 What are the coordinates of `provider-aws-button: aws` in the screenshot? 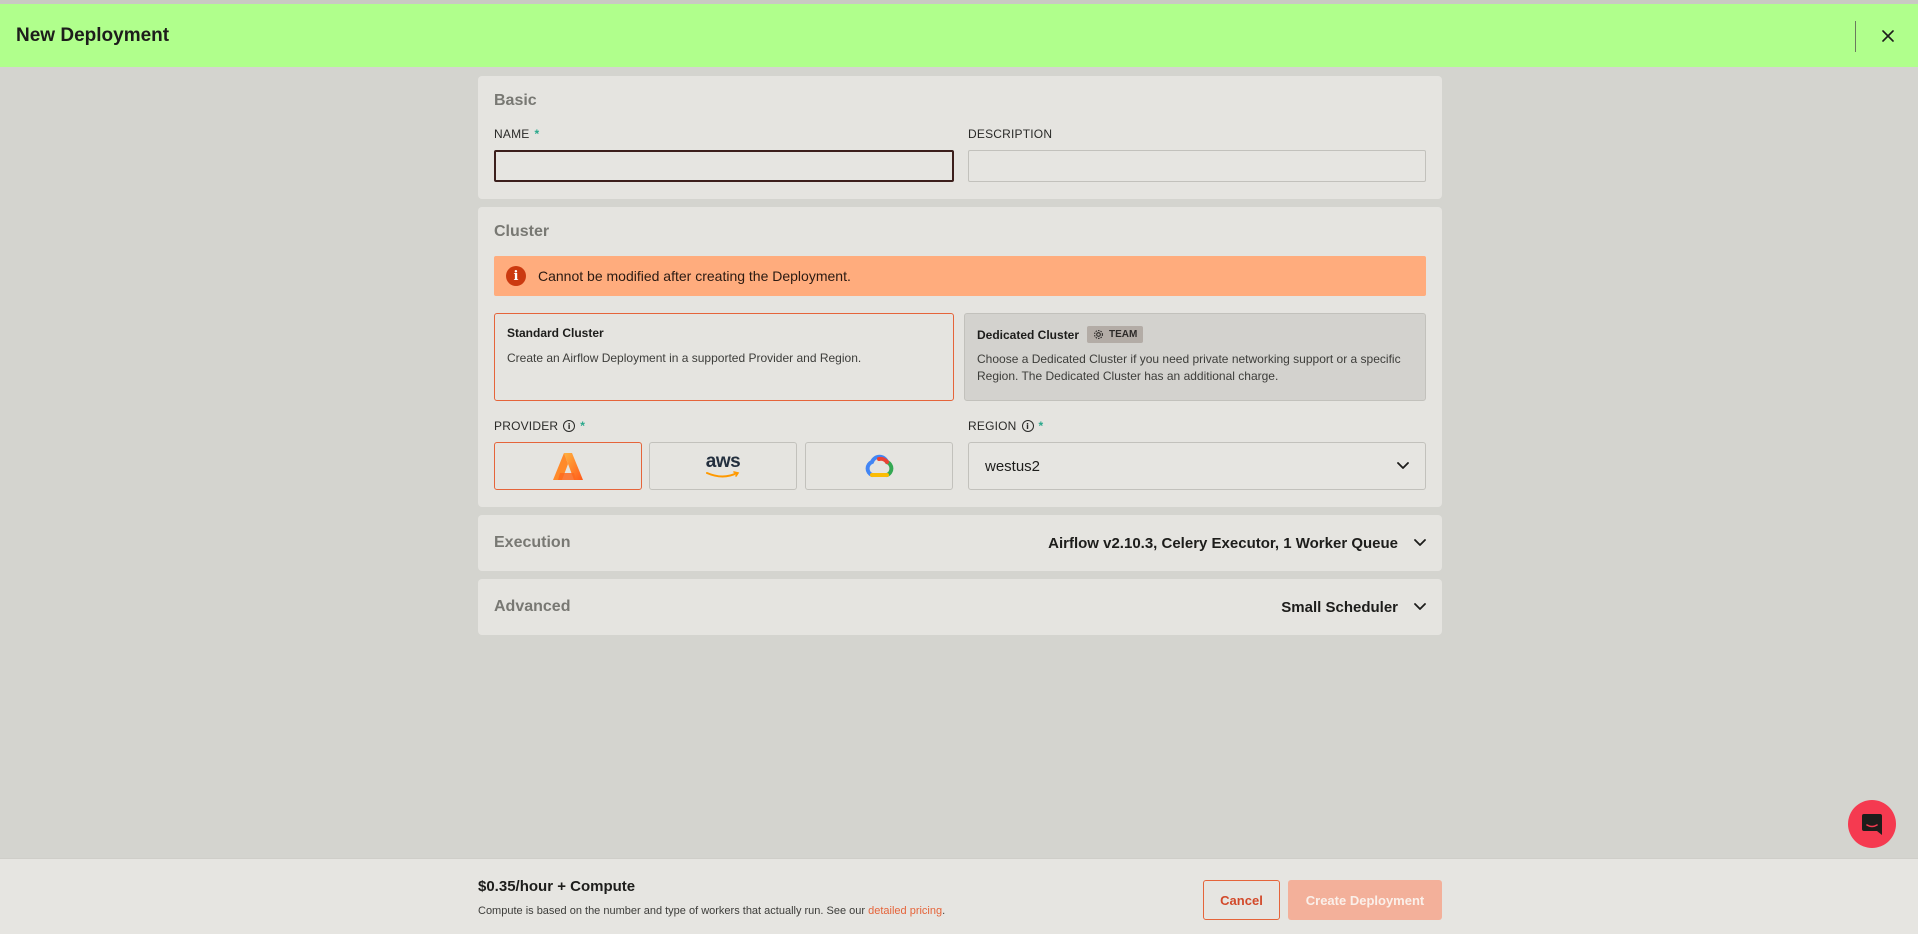 It's located at (723, 466).